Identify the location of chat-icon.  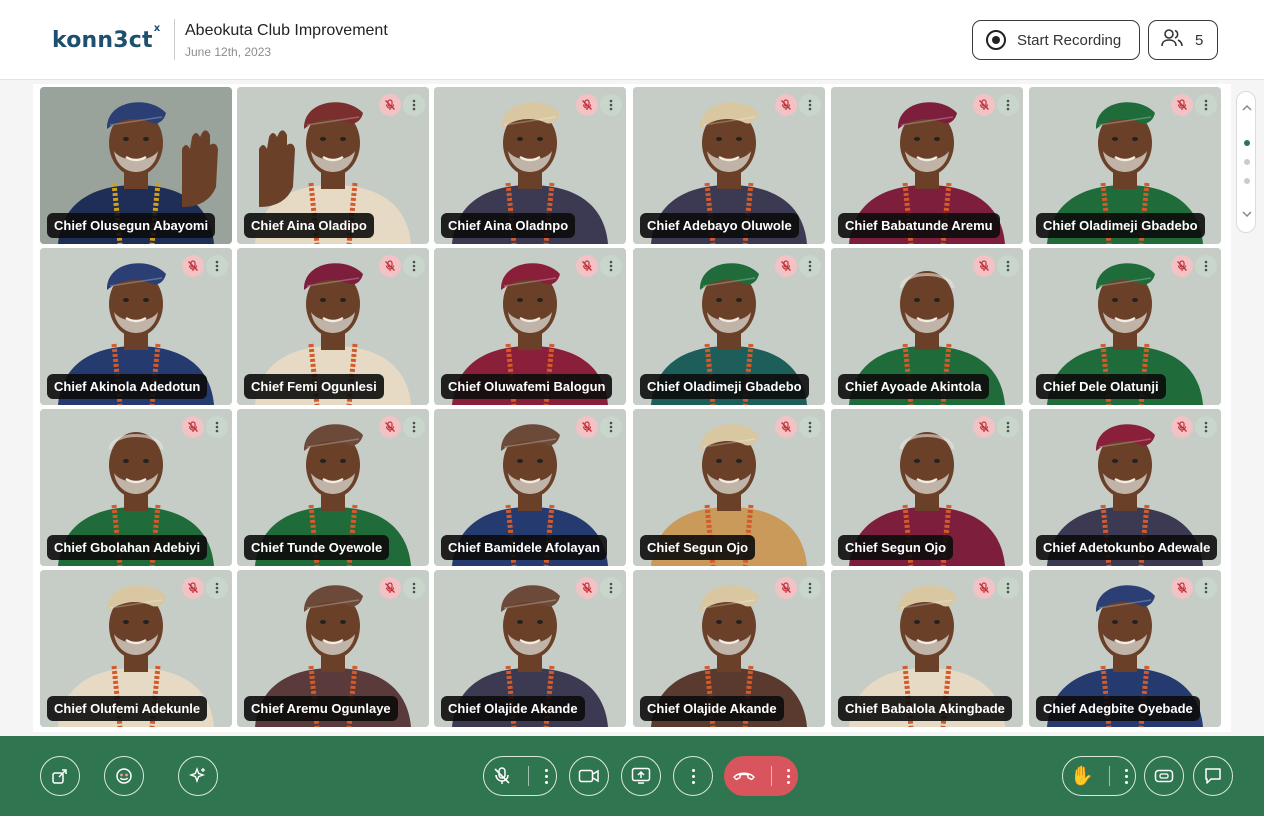
(1213, 776).